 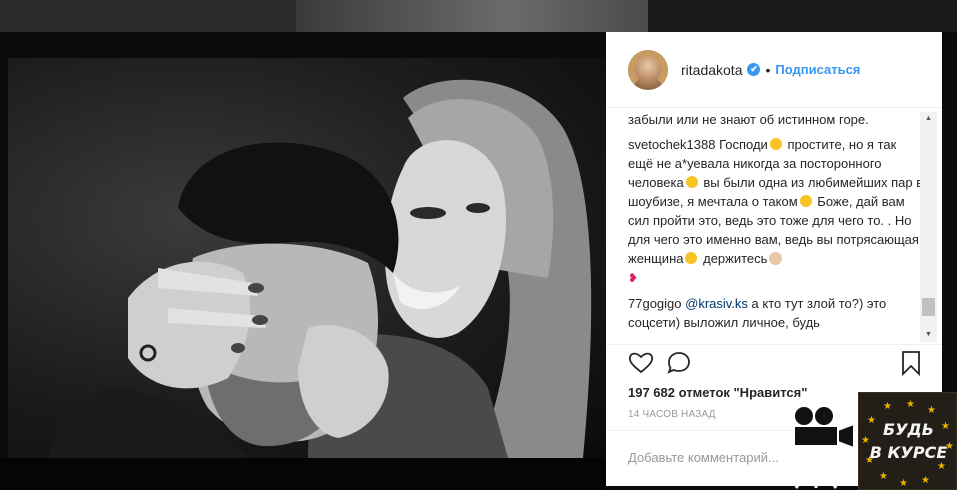 What do you see at coordinates (820, 447) in the screenshot?
I see `film-camera-icon` at bounding box center [820, 447].